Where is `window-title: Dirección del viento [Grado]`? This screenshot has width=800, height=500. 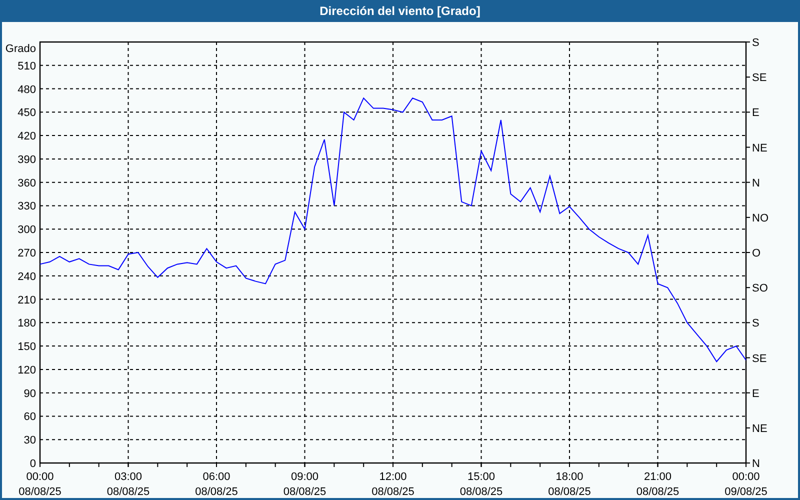
window-title: Dirección del viento [Grado] is located at coordinates (400, 11).